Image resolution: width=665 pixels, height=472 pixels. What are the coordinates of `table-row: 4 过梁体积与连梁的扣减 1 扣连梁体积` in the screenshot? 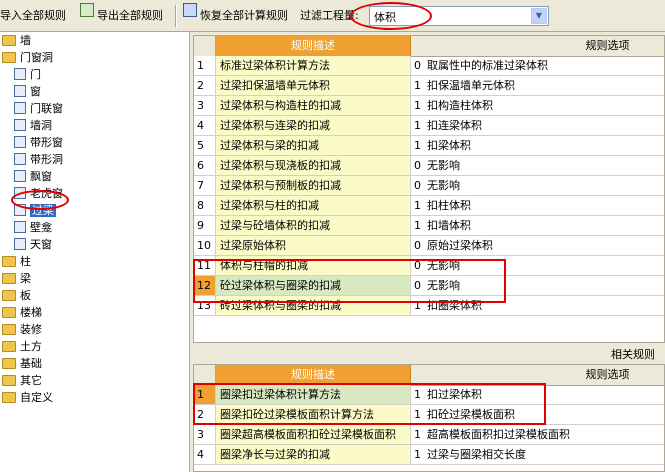 It's located at (429, 126).